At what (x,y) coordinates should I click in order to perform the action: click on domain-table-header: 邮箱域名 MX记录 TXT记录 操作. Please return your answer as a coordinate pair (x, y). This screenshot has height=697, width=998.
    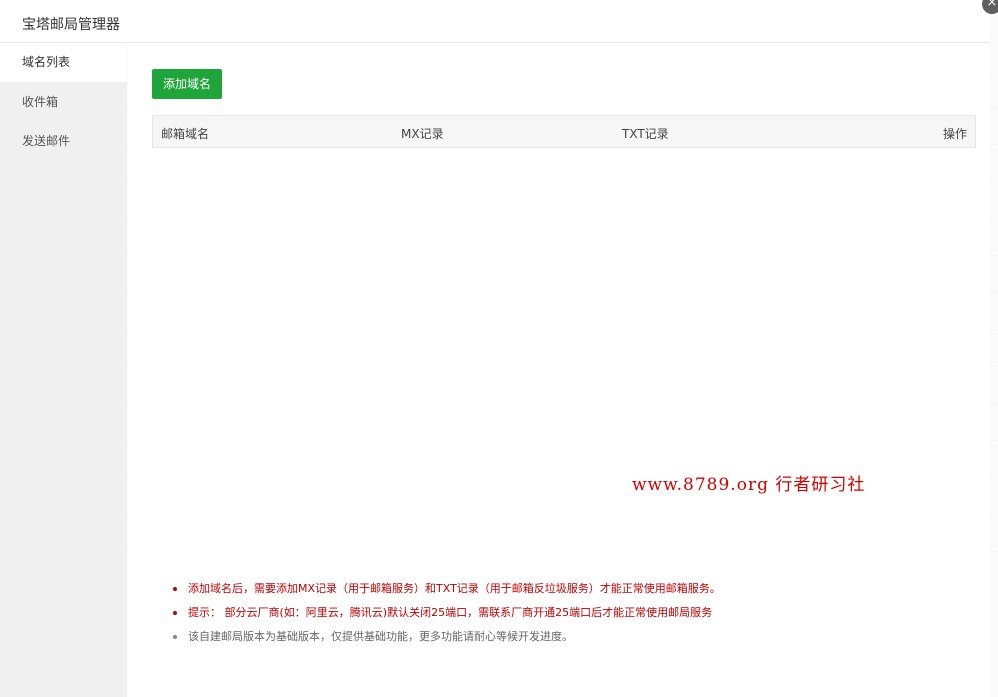
    Looking at the image, I should click on (564, 131).